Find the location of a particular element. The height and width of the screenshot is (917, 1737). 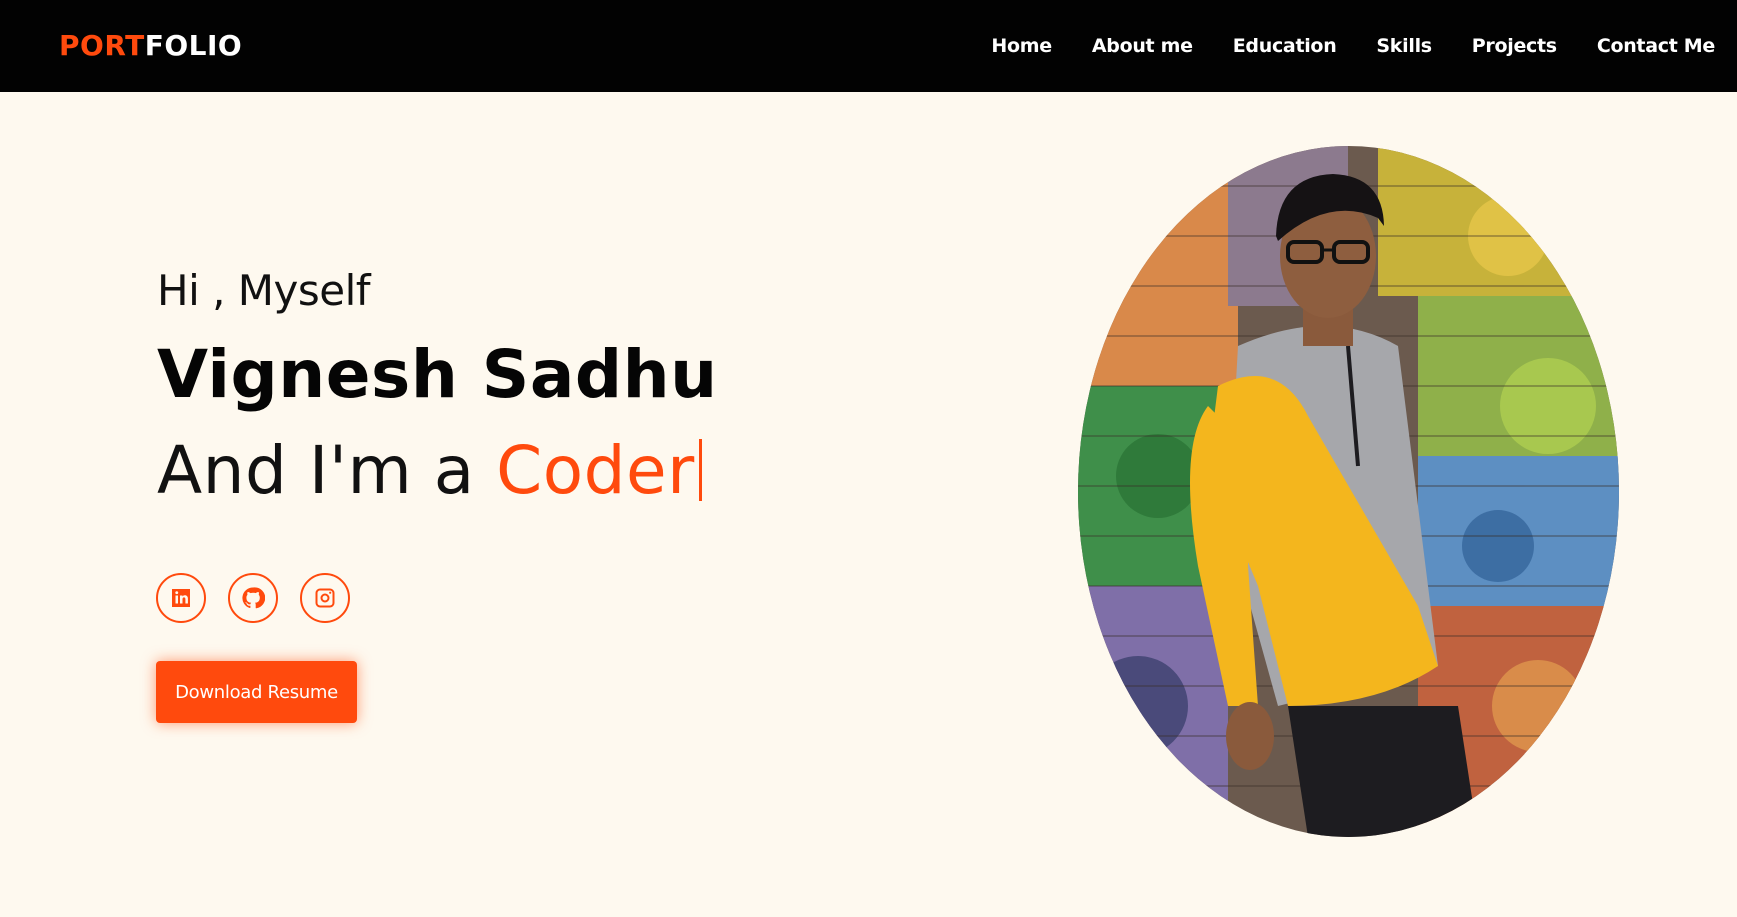

nav-home: Home is located at coordinates (1021, 46).